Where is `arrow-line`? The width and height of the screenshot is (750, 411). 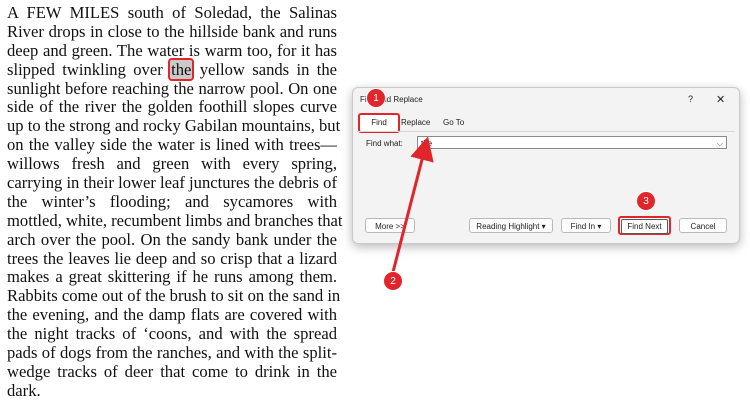
arrow-line is located at coordinates (412, 204).